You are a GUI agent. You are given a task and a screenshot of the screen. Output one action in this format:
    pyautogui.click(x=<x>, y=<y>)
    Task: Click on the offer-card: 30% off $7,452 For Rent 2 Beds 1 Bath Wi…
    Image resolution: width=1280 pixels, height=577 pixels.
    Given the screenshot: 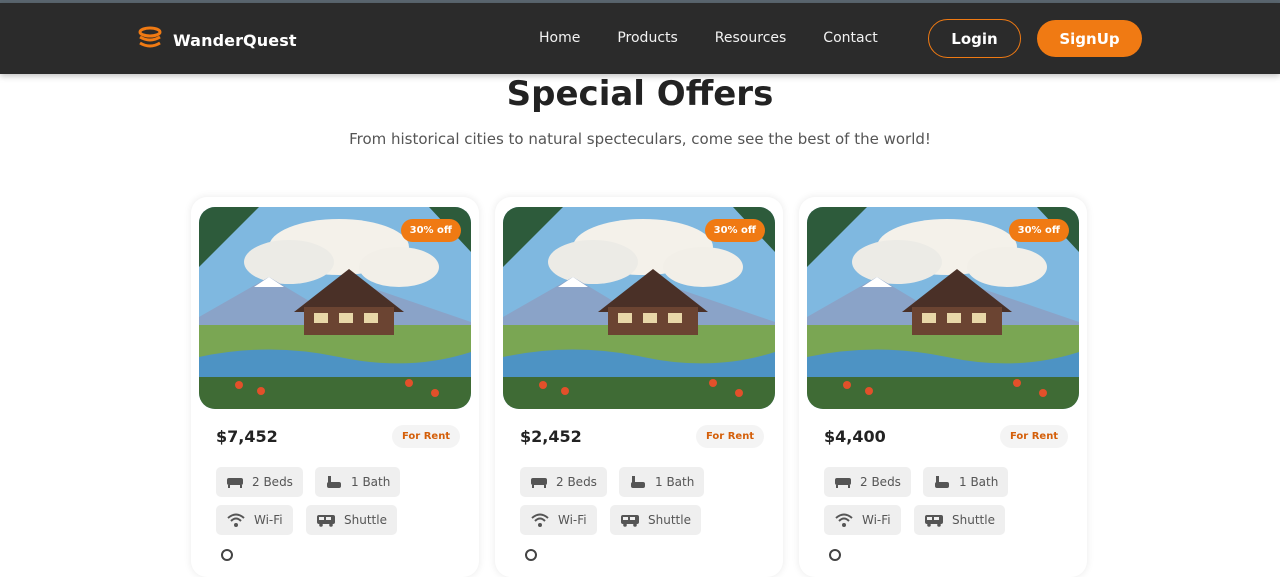 What is the action you would take?
    pyautogui.click(x=335, y=387)
    